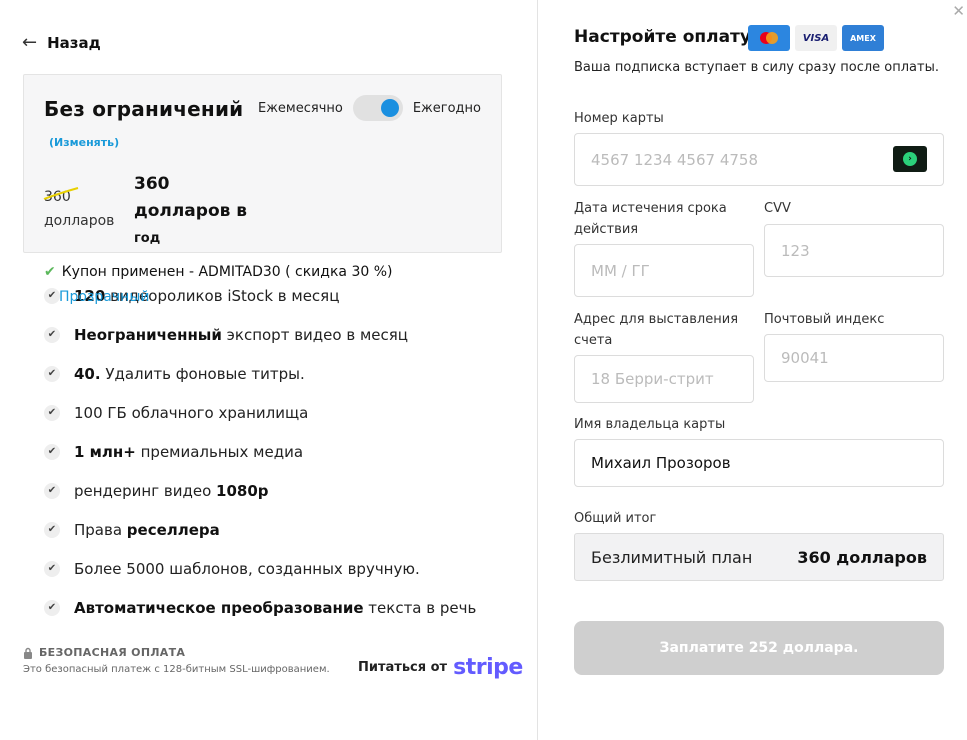  What do you see at coordinates (619, 118) in the screenshot?
I see `card-number-label: Номер карты` at bounding box center [619, 118].